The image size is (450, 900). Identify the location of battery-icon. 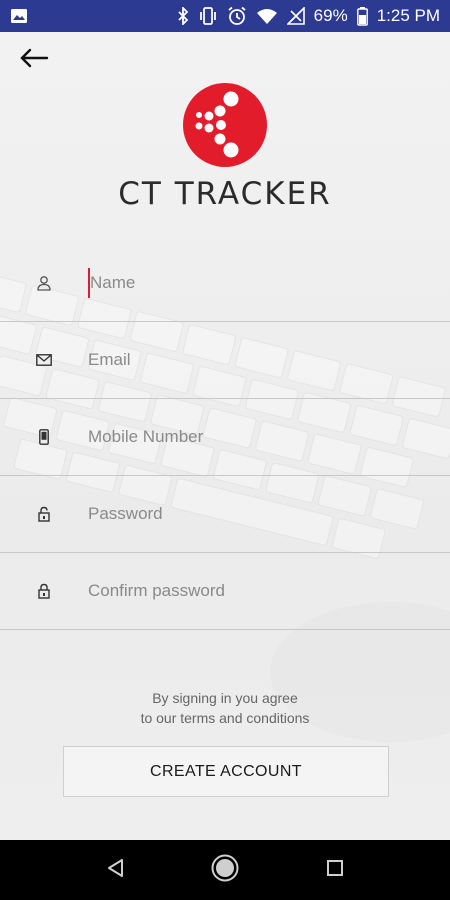
(362, 16).